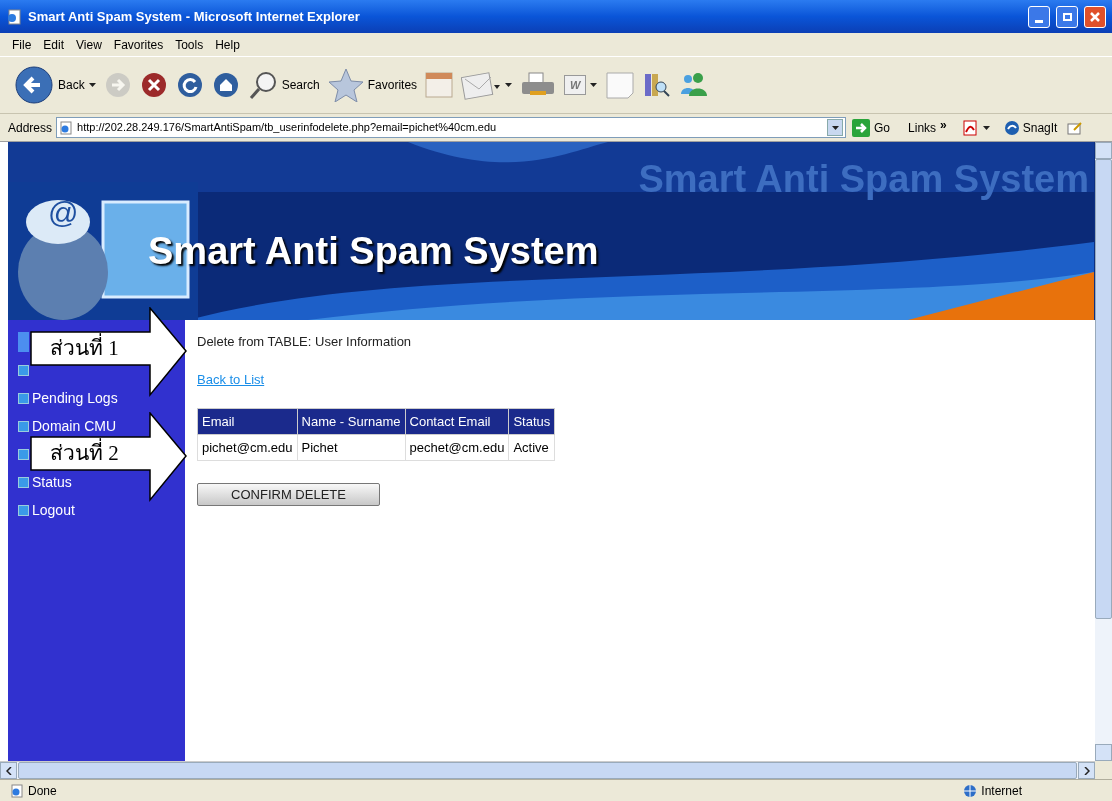 The width and height of the screenshot is (1112, 801). What do you see at coordinates (1030, 127) in the screenshot?
I see `snagit-button: SnagIt` at bounding box center [1030, 127].